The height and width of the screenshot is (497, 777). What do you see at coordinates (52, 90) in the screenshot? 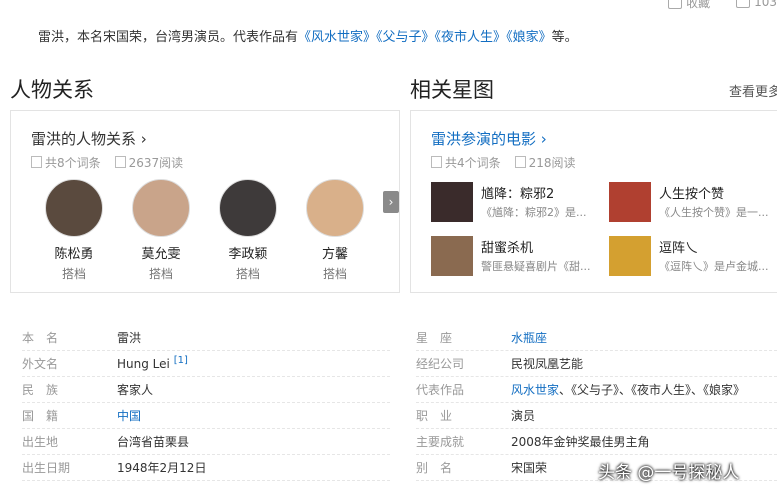
I see `relations-heading: 人物关系` at bounding box center [52, 90].